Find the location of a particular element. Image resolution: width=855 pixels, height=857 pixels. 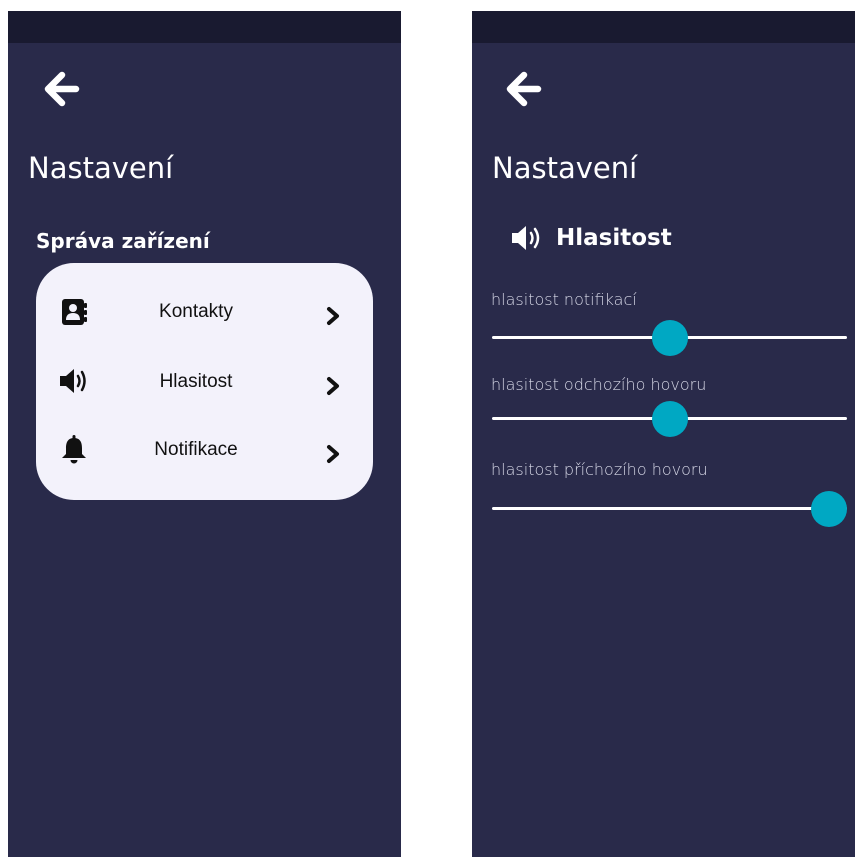

slider-label-notifications: hlasitost notifikací is located at coordinates (564, 299).